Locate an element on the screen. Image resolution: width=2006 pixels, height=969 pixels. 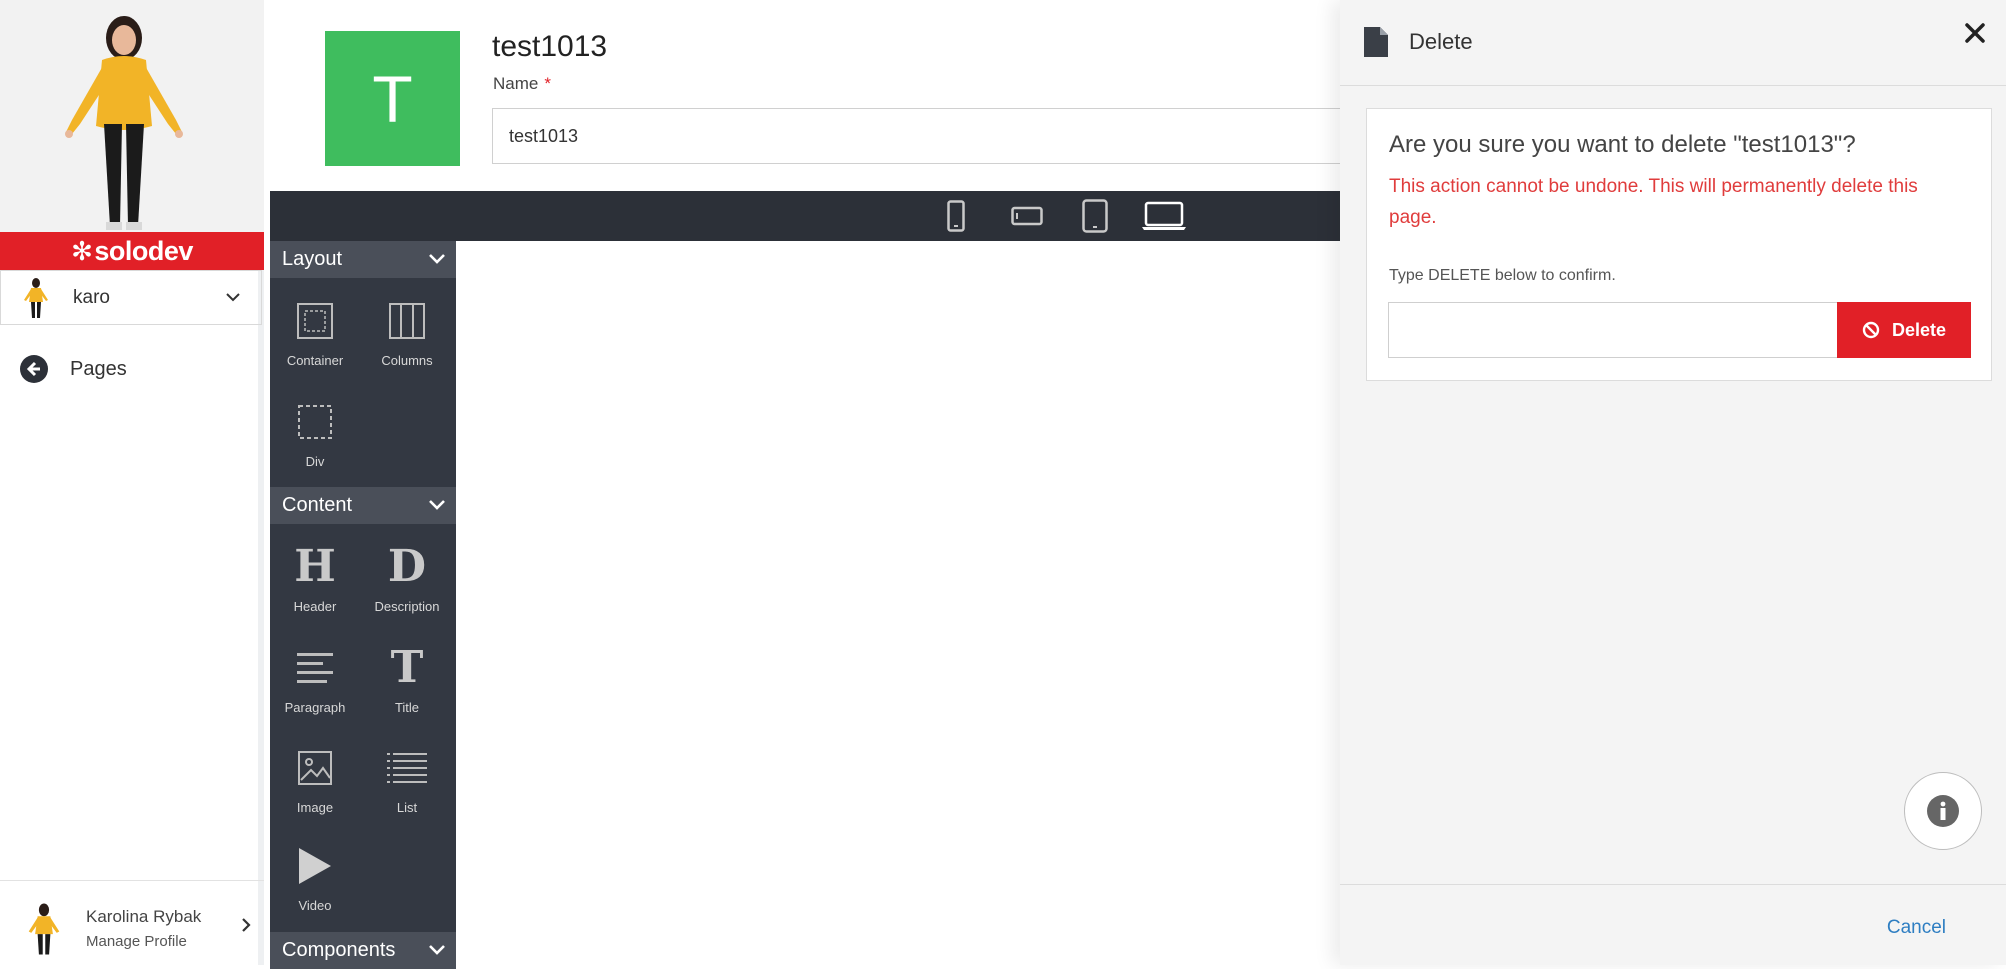
account-avatar-icon is located at coordinates (36, 297).